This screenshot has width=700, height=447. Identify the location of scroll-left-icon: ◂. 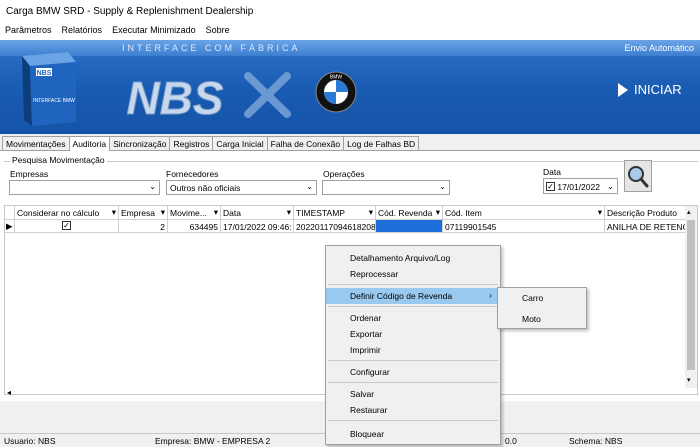
(9, 392).